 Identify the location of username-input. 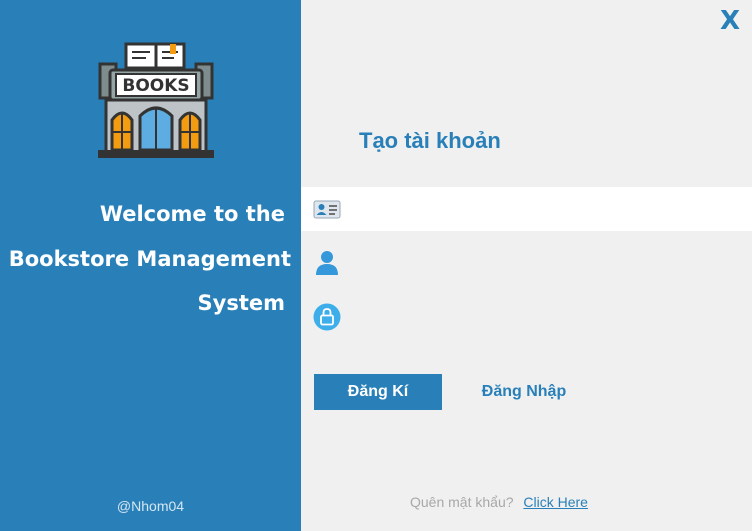
(546, 265).